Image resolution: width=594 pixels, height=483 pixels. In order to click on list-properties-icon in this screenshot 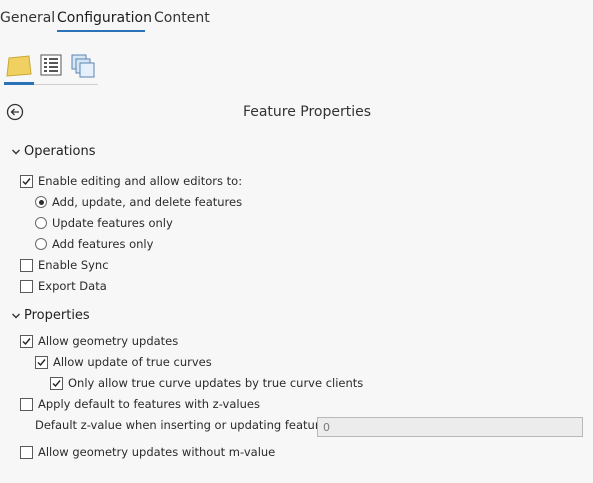, I will do `click(52, 66)`.